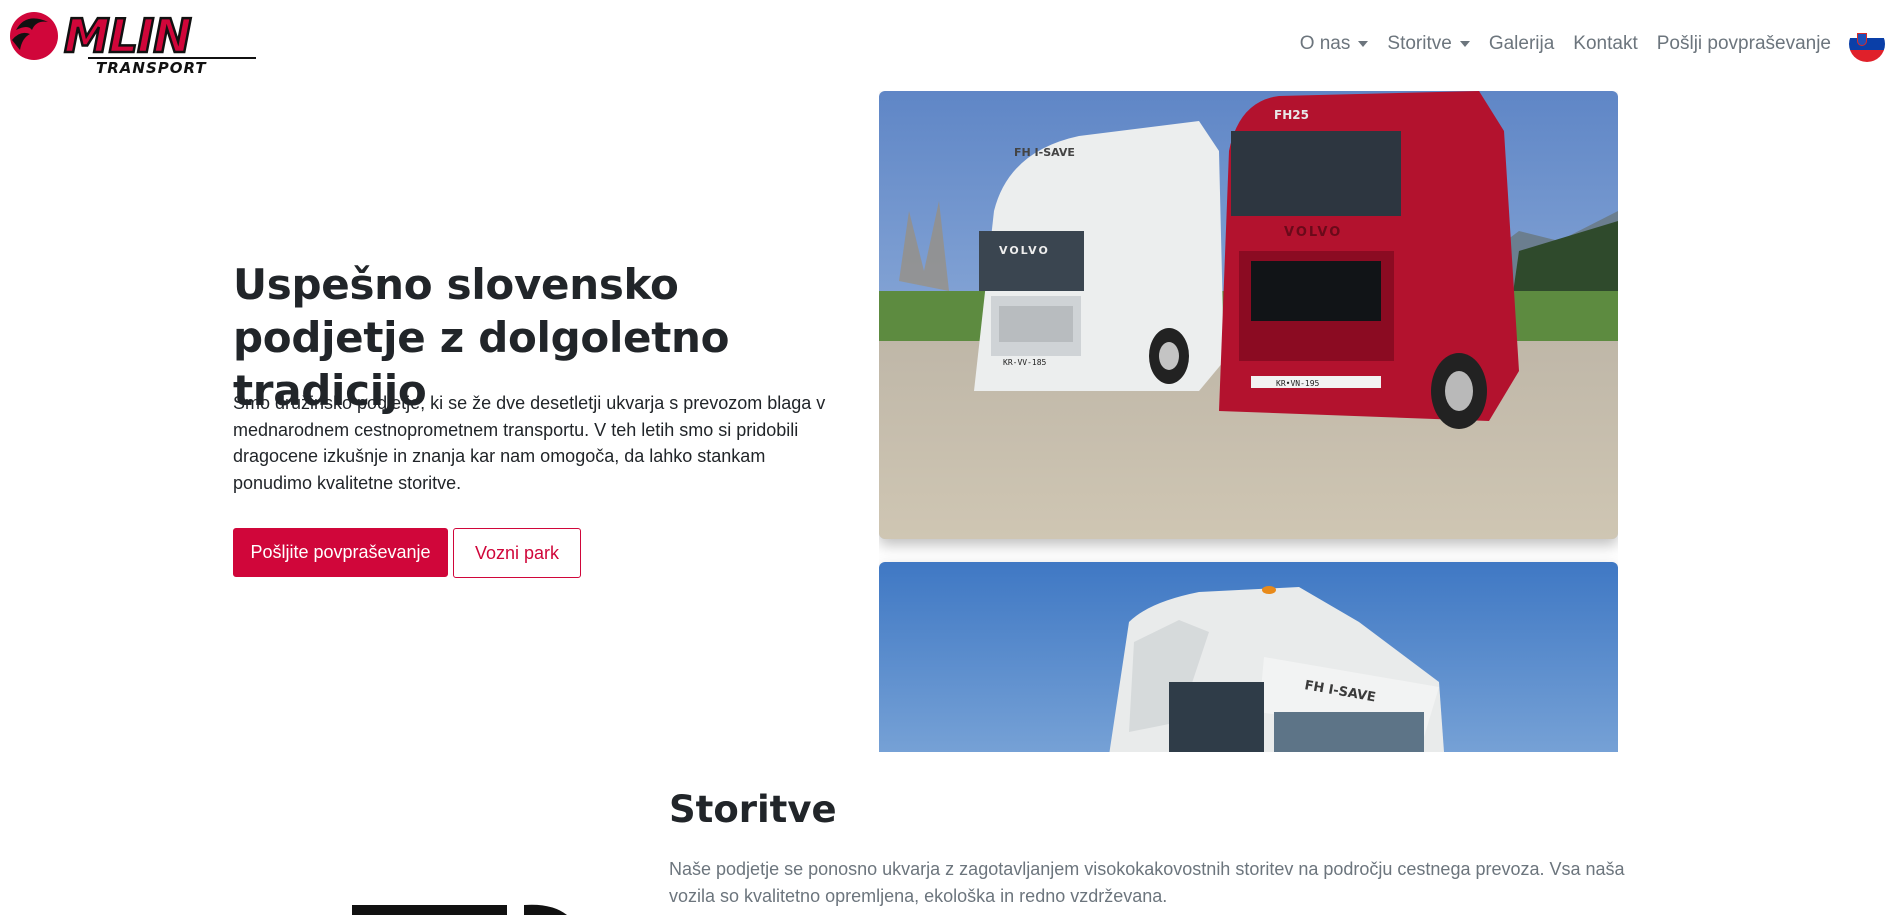  Describe the element at coordinates (1025, 362) in the screenshot. I see `white-truck-plate: KR-VV-185` at that location.